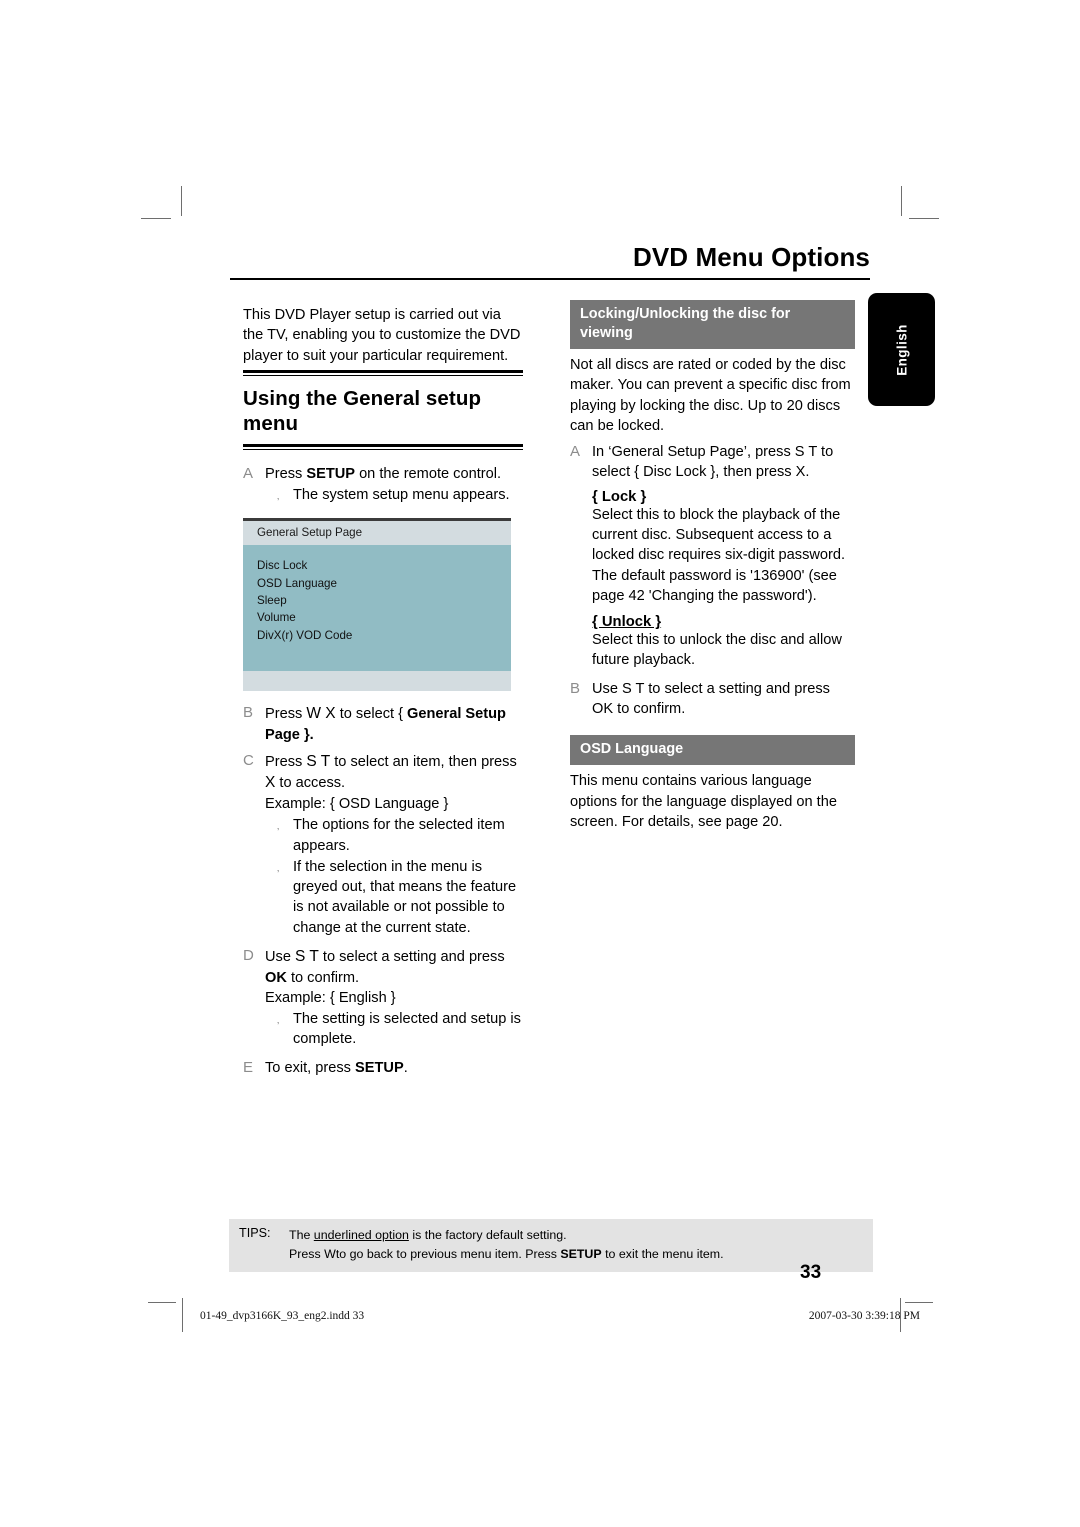  What do you see at coordinates (280, 956) in the screenshot?
I see `step-d-text-1: Use` at bounding box center [280, 956].